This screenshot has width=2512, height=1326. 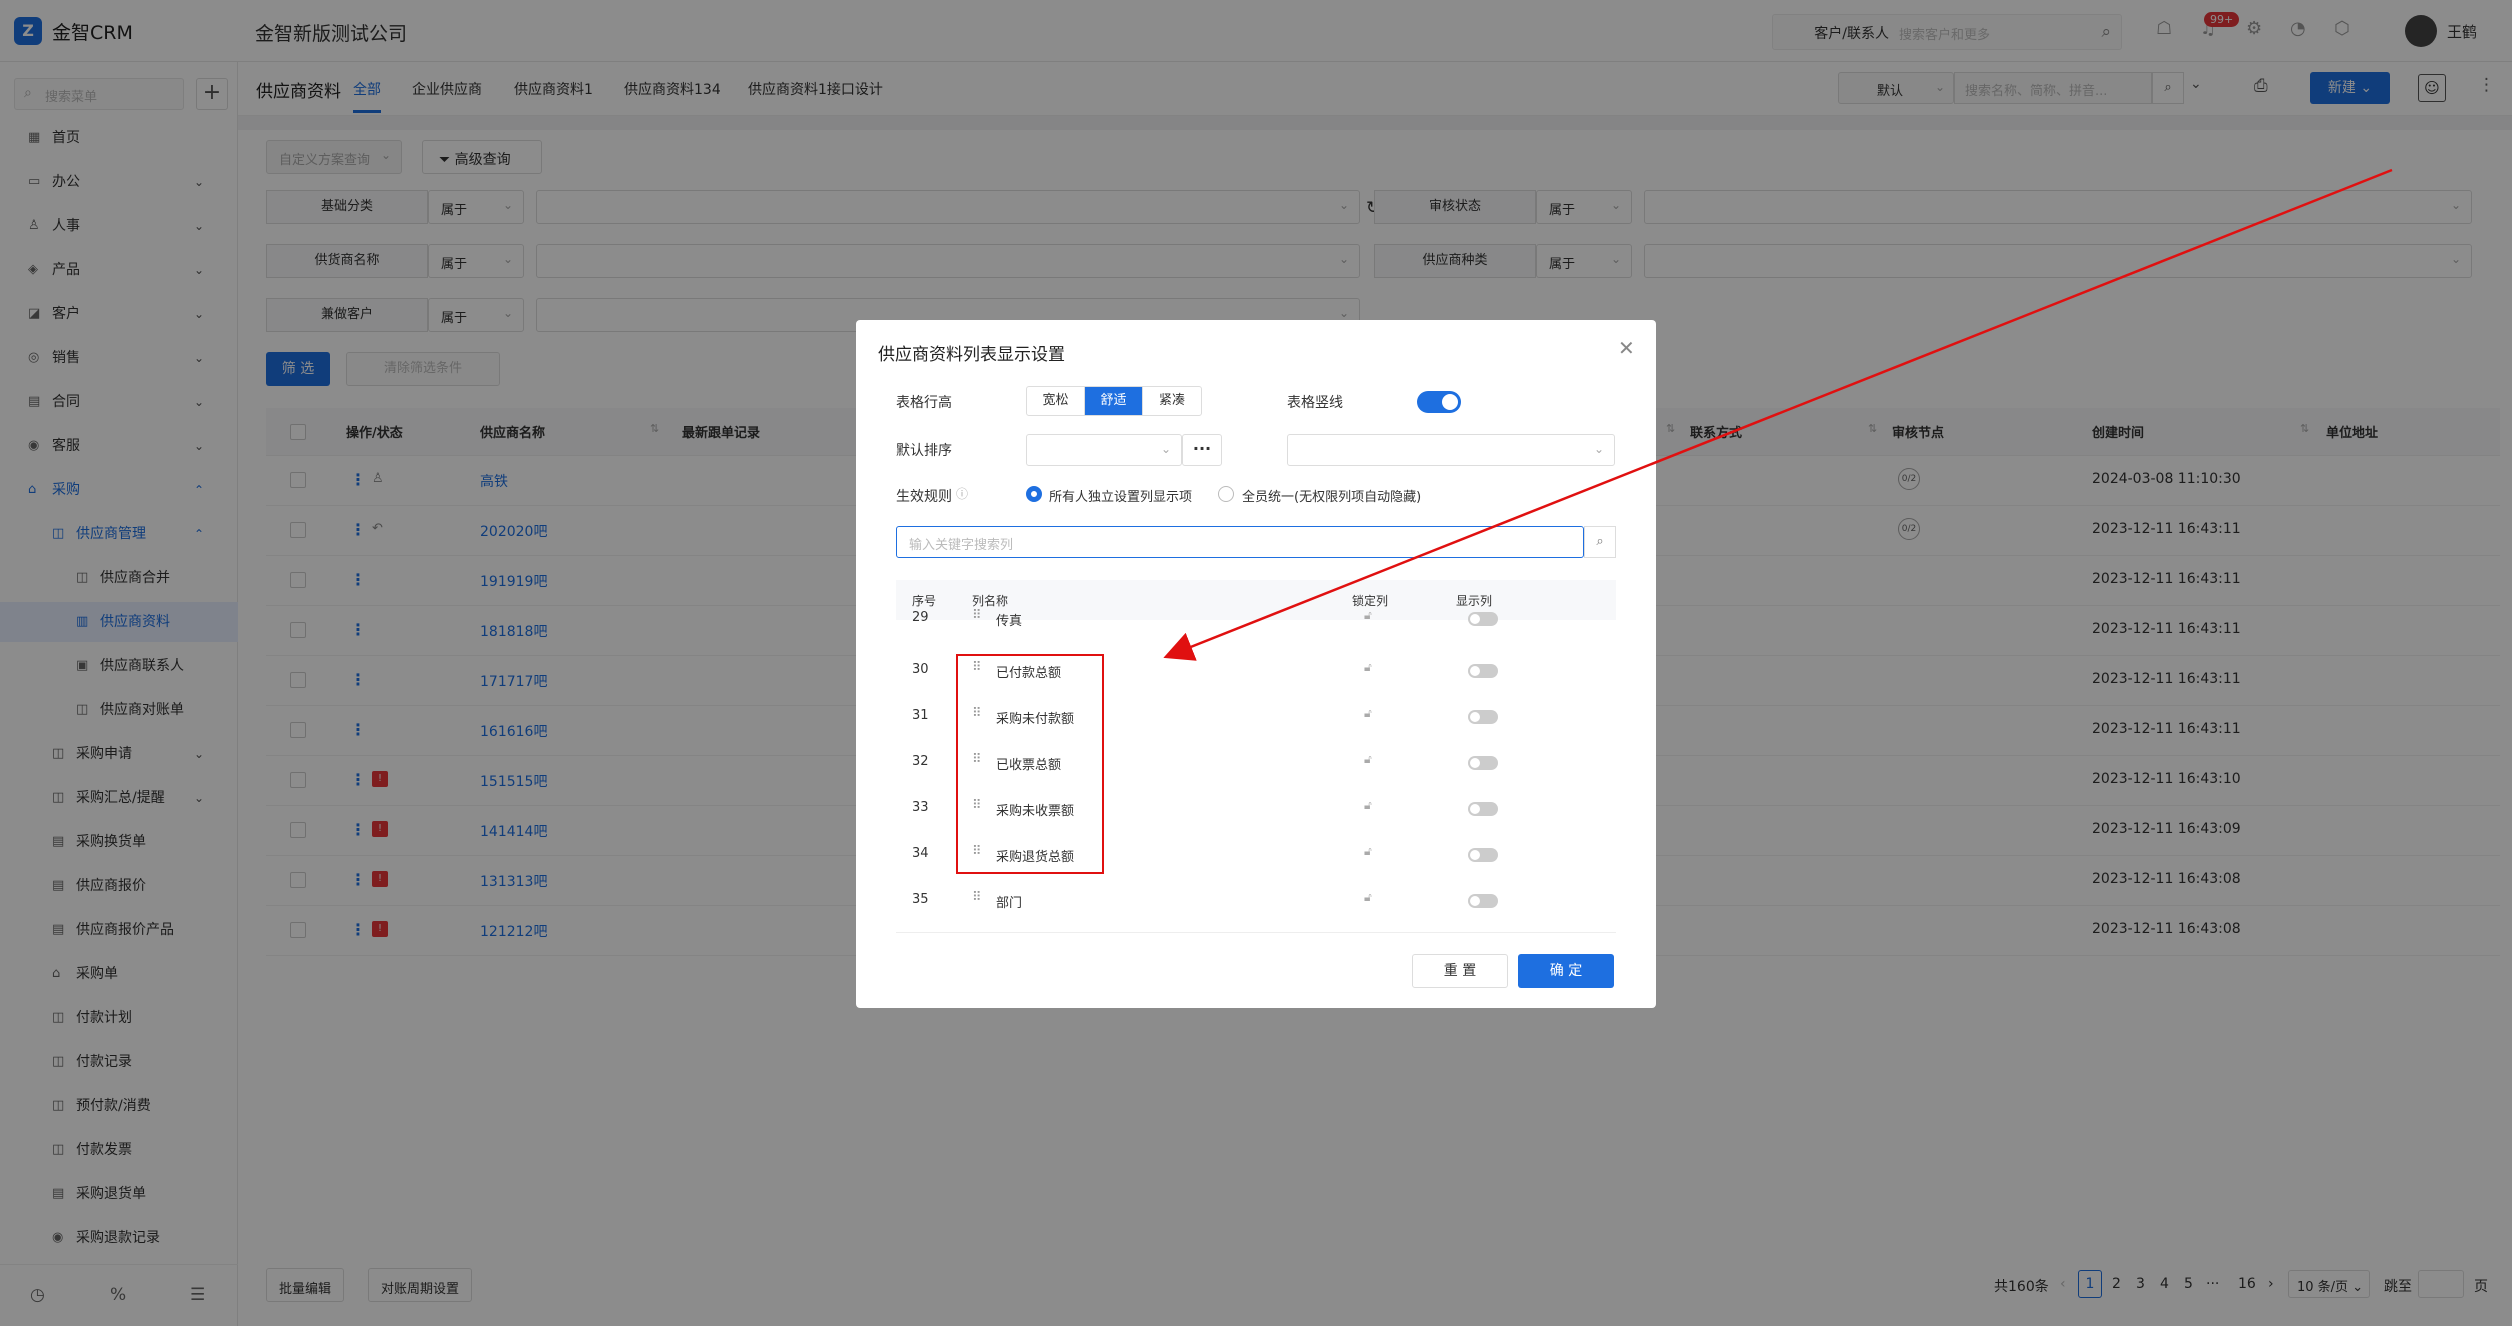 What do you see at coordinates (1315, 403) in the screenshot?
I see `vline-label: 表格竖线` at bounding box center [1315, 403].